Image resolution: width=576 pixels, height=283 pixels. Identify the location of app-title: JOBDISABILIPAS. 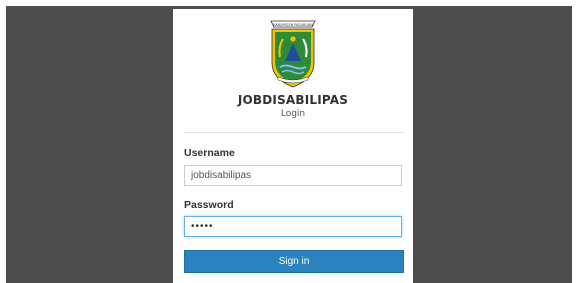
(293, 100).